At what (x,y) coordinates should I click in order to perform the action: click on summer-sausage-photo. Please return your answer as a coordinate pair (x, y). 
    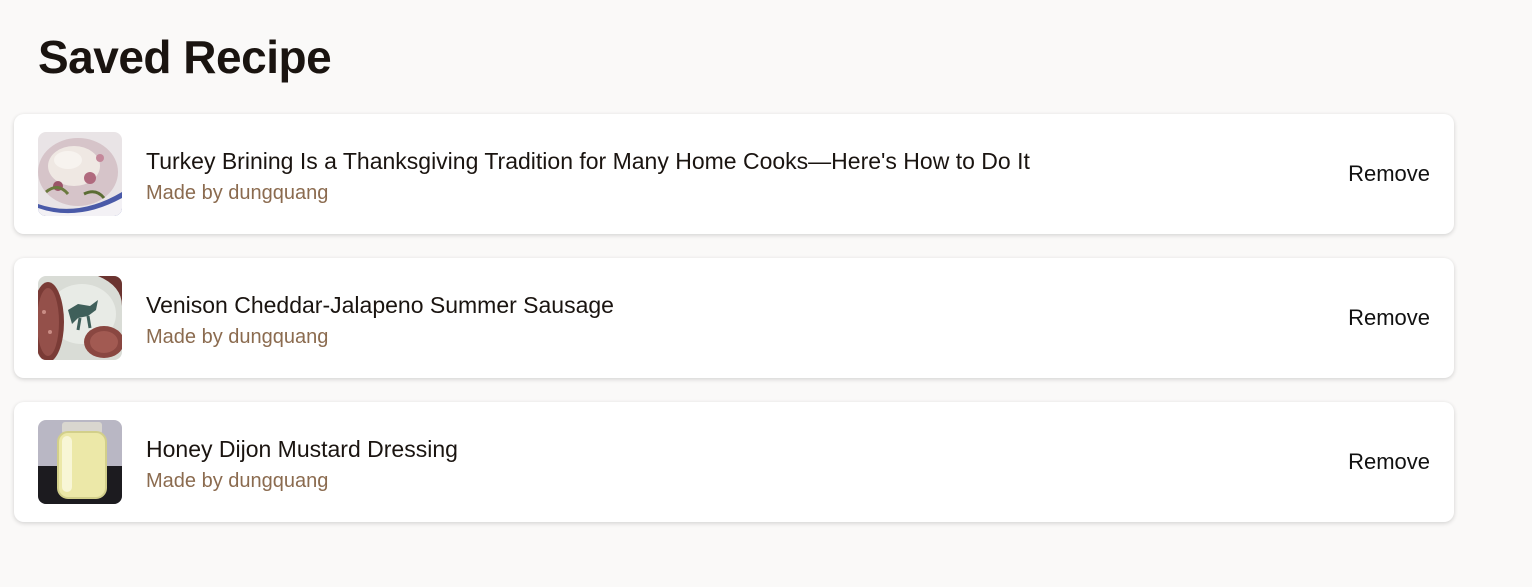
    Looking at the image, I should click on (80, 318).